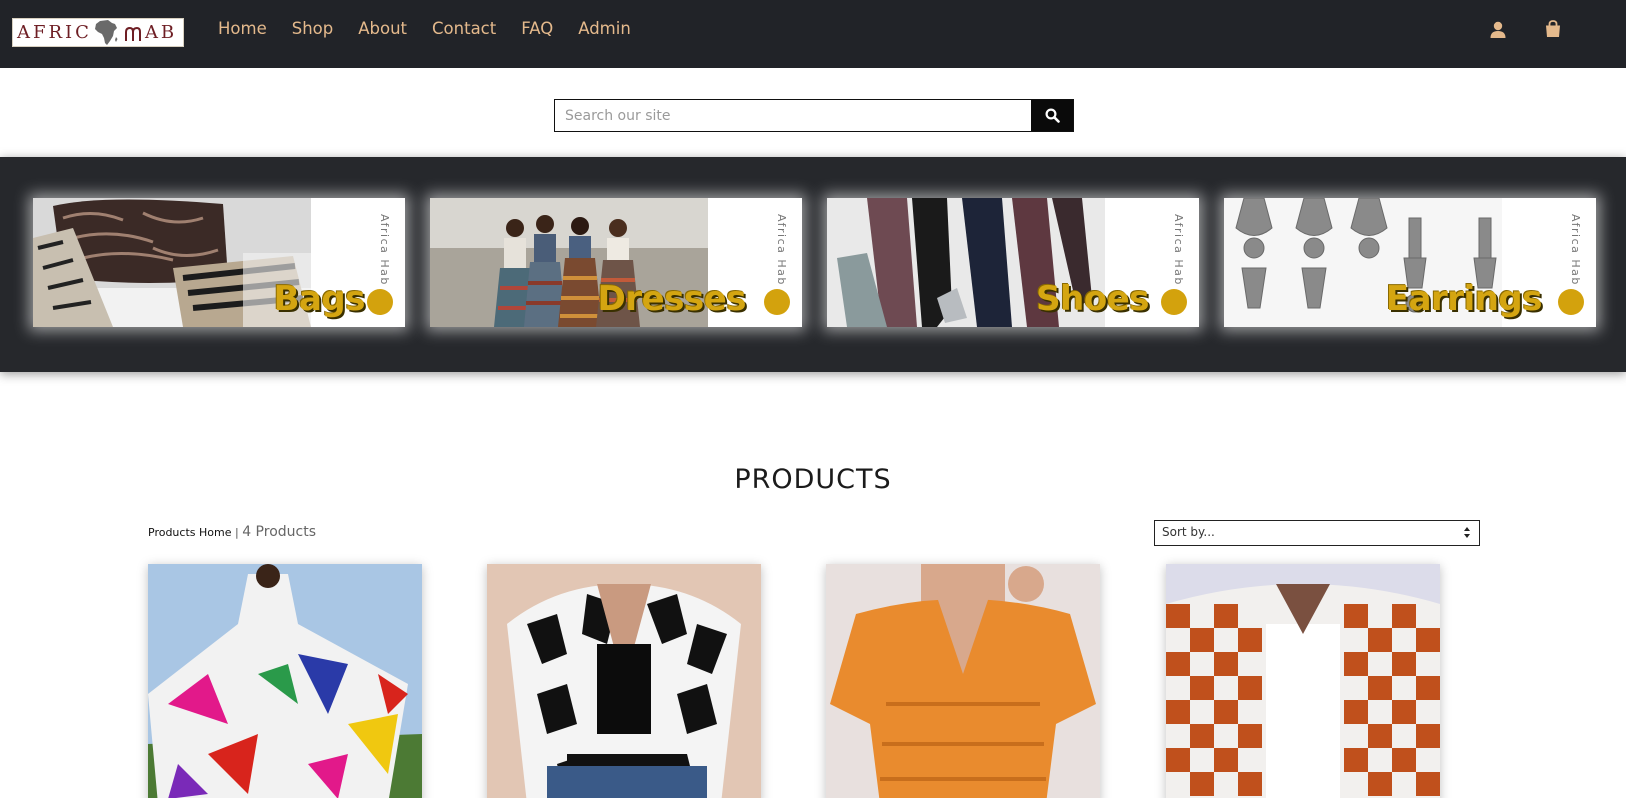  What do you see at coordinates (1464, 299) in the screenshot?
I see `category-label-earrings: Earrings` at bounding box center [1464, 299].